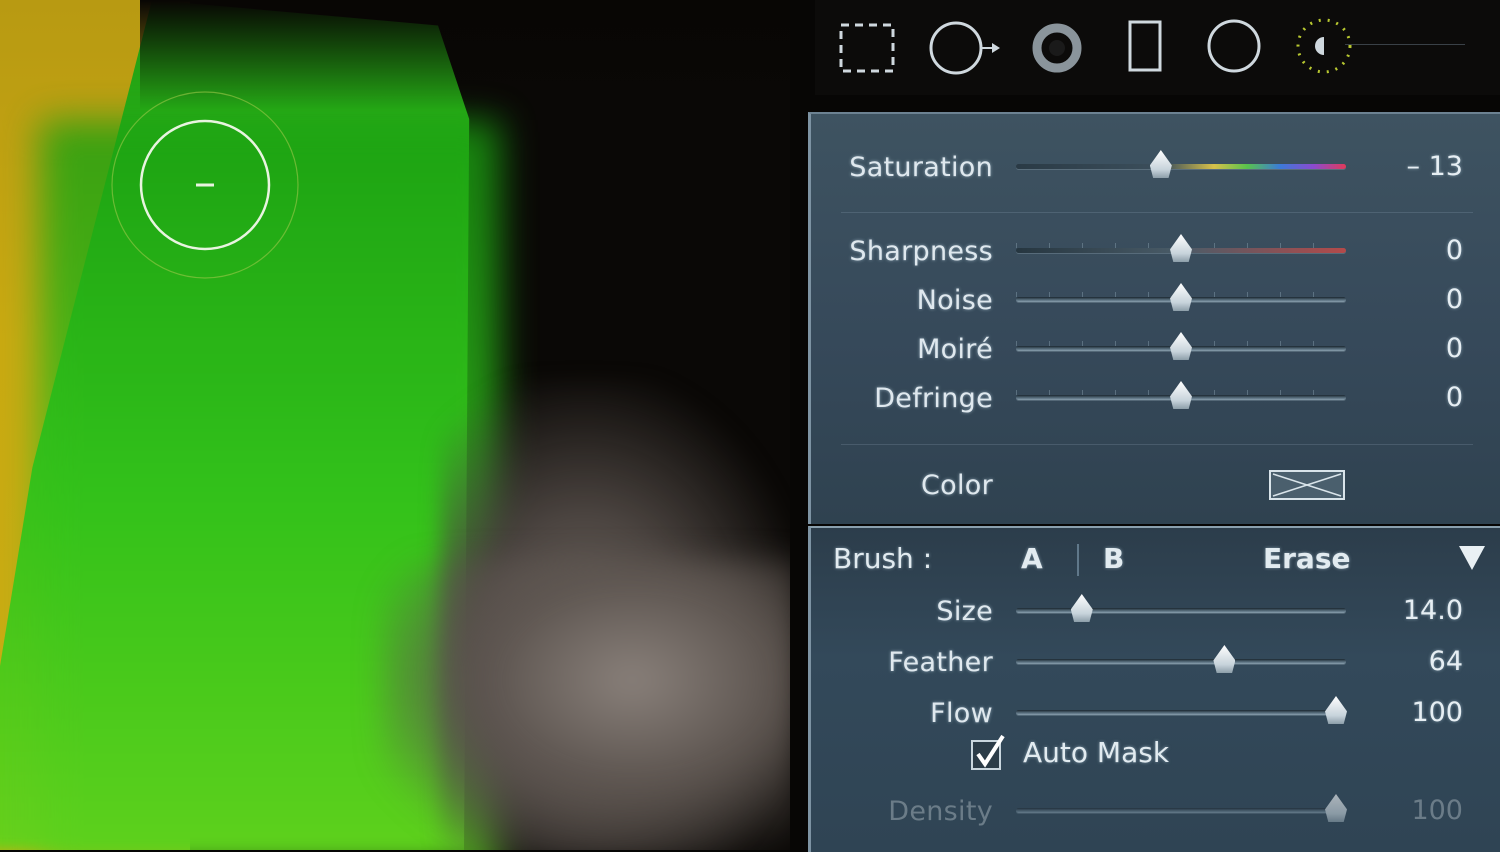  What do you see at coordinates (1417, 348) in the screenshot?
I see `moire-value: 0` at bounding box center [1417, 348].